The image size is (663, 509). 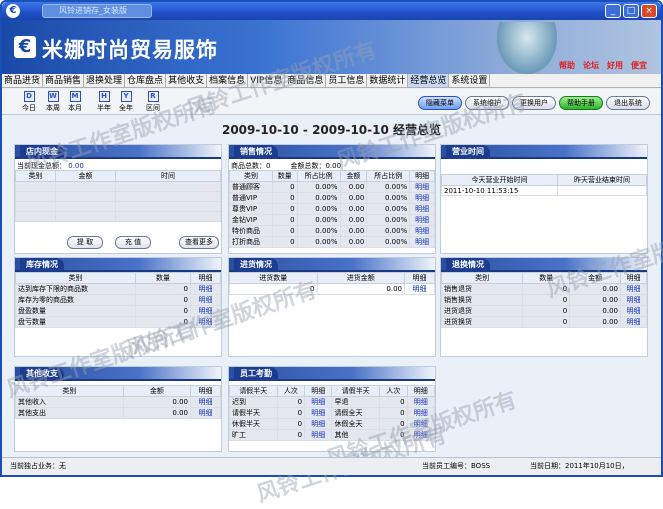 I want to click on withdraw-button: 提 取, so click(x=85, y=242).